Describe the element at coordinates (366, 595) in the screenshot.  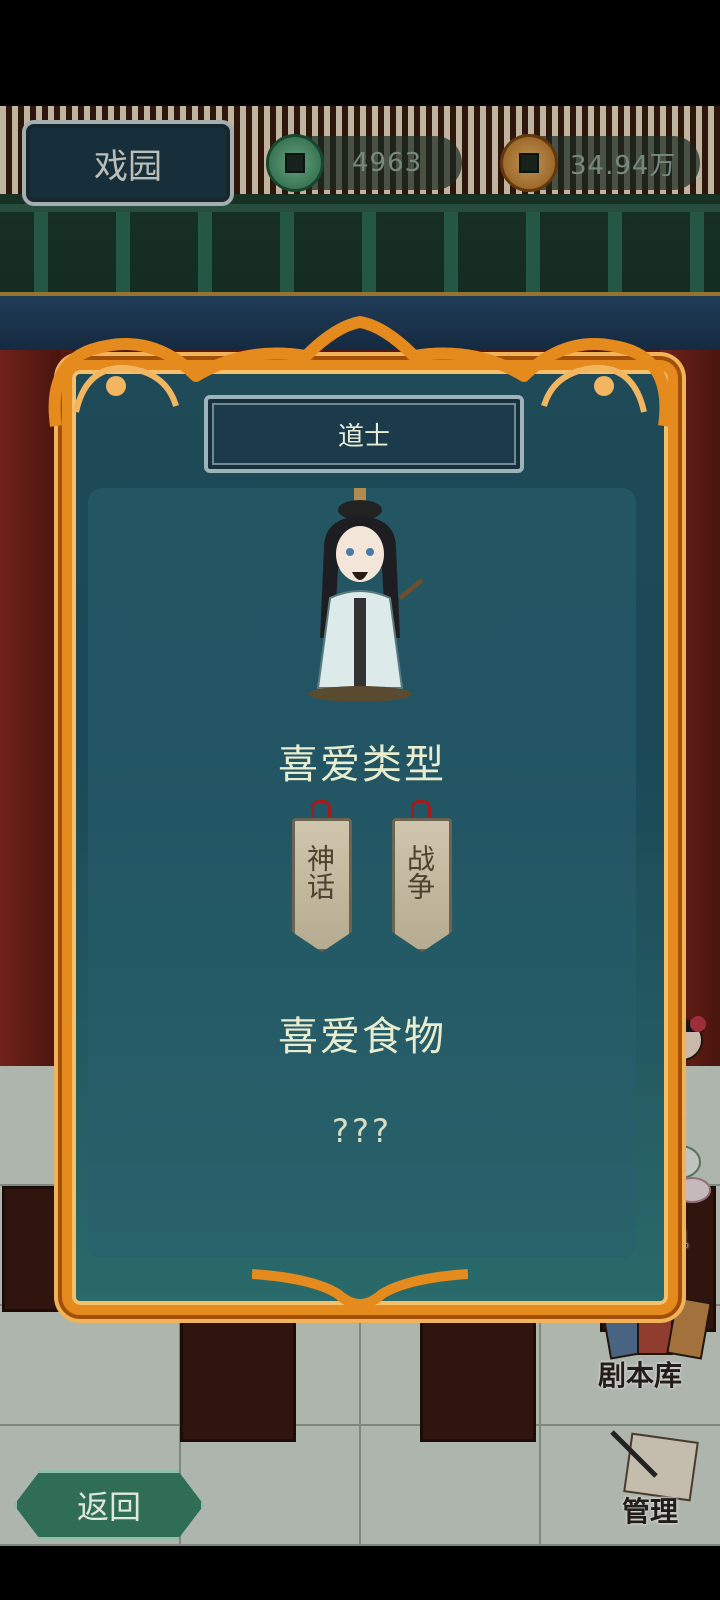
I see `taoist-character-icon` at that location.